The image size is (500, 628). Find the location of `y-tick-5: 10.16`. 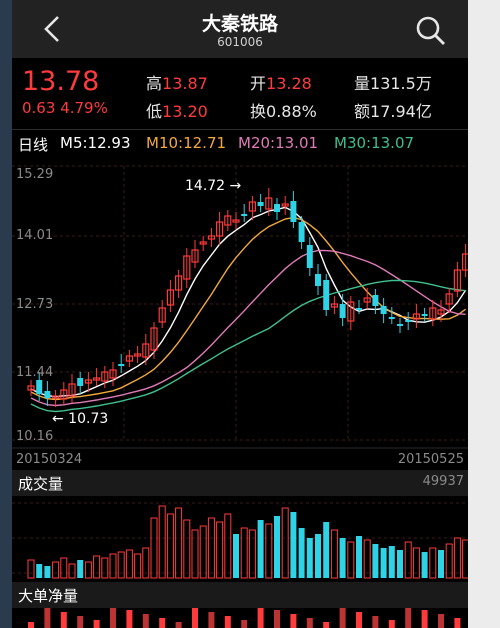

y-tick-5: 10.16 is located at coordinates (34, 436).